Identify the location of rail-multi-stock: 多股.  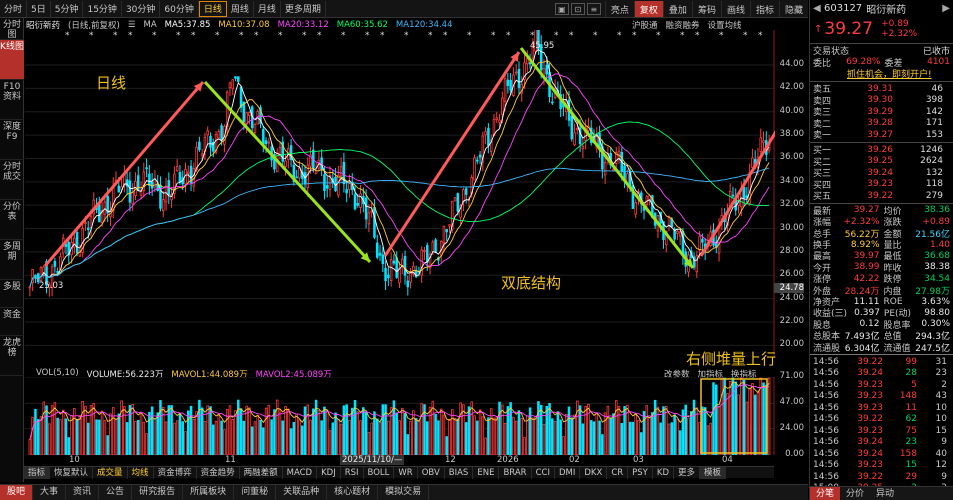
(12, 294).